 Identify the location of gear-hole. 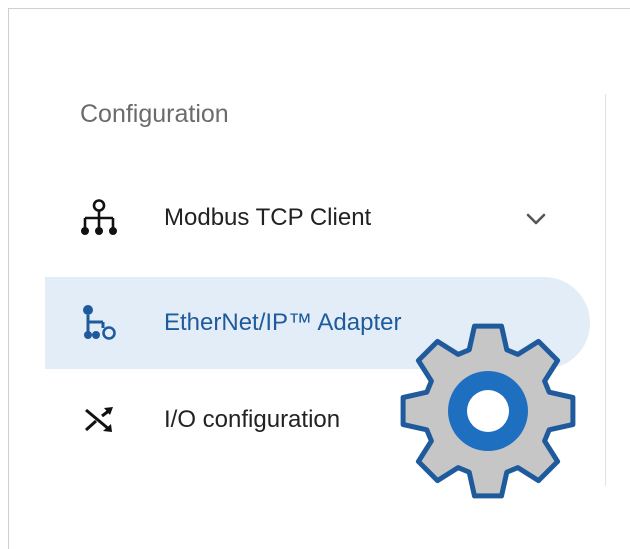
(488, 411).